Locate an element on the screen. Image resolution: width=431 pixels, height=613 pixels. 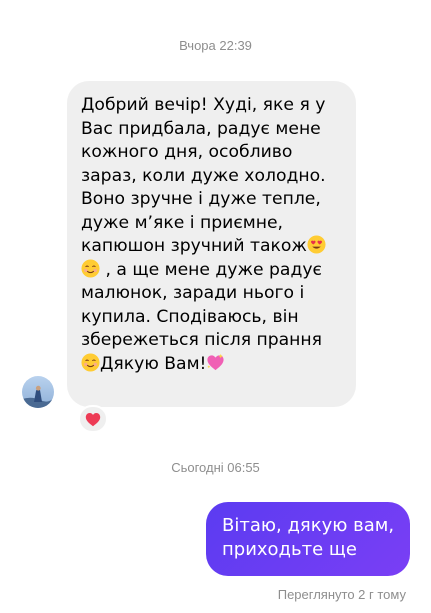
message-line: дуже м’яке і приємне, is located at coordinates (182, 222).